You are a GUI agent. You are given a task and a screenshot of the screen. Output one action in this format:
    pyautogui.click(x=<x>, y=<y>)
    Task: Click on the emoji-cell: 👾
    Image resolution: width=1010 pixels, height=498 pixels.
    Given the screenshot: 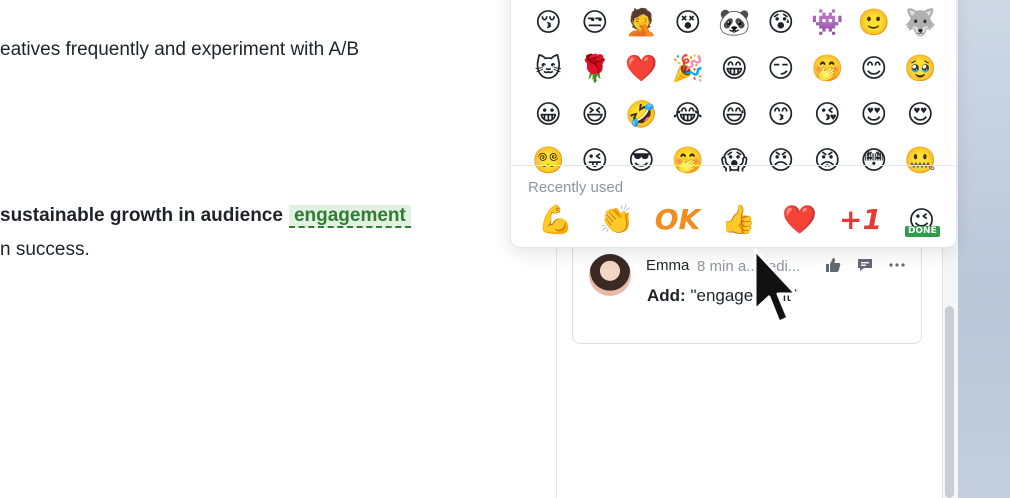 What is the action you would take?
    pyautogui.click(x=827, y=22)
    